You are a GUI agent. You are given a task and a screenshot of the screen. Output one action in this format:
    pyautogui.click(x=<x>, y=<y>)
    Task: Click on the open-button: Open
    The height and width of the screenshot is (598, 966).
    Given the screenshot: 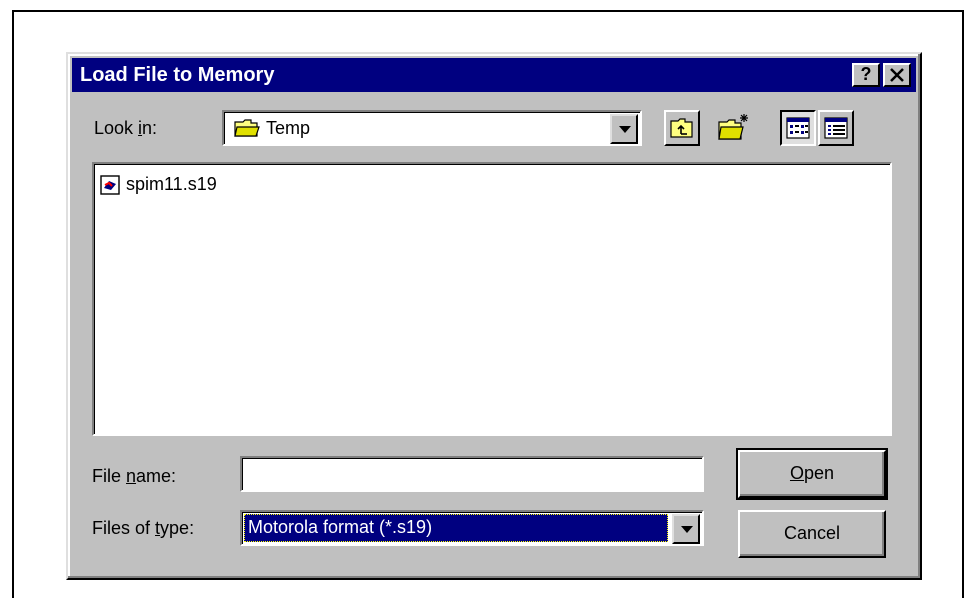 What is the action you would take?
    pyautogui.click(x=812, y=474)
    